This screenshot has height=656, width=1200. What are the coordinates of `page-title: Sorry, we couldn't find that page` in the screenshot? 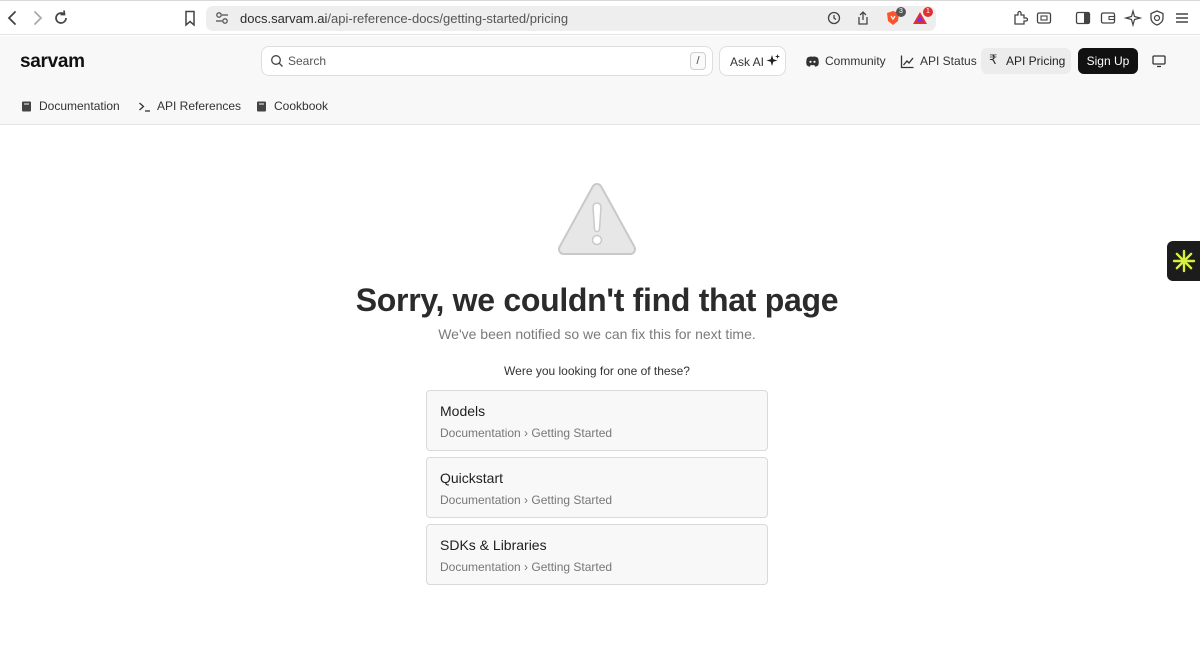 It's located at (597, 300).